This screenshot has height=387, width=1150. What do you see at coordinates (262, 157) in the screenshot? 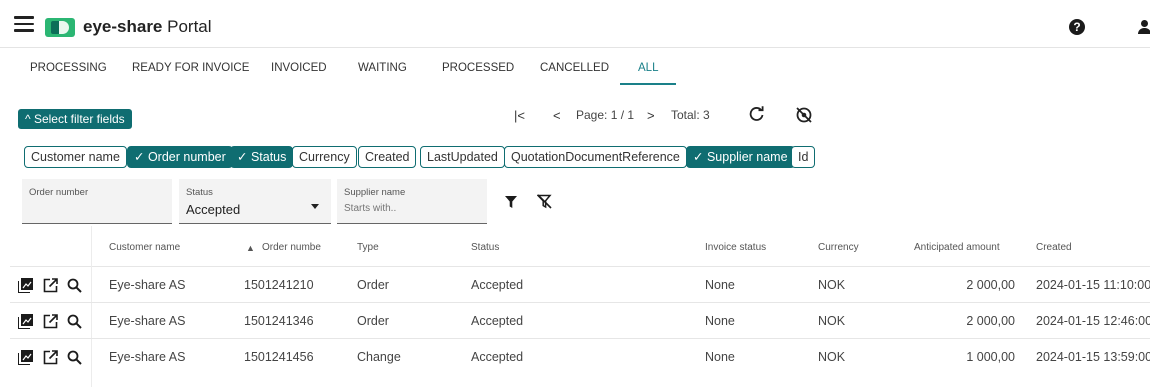
I see `chip-status: ✓ Status` at bounding box center [262, 157].